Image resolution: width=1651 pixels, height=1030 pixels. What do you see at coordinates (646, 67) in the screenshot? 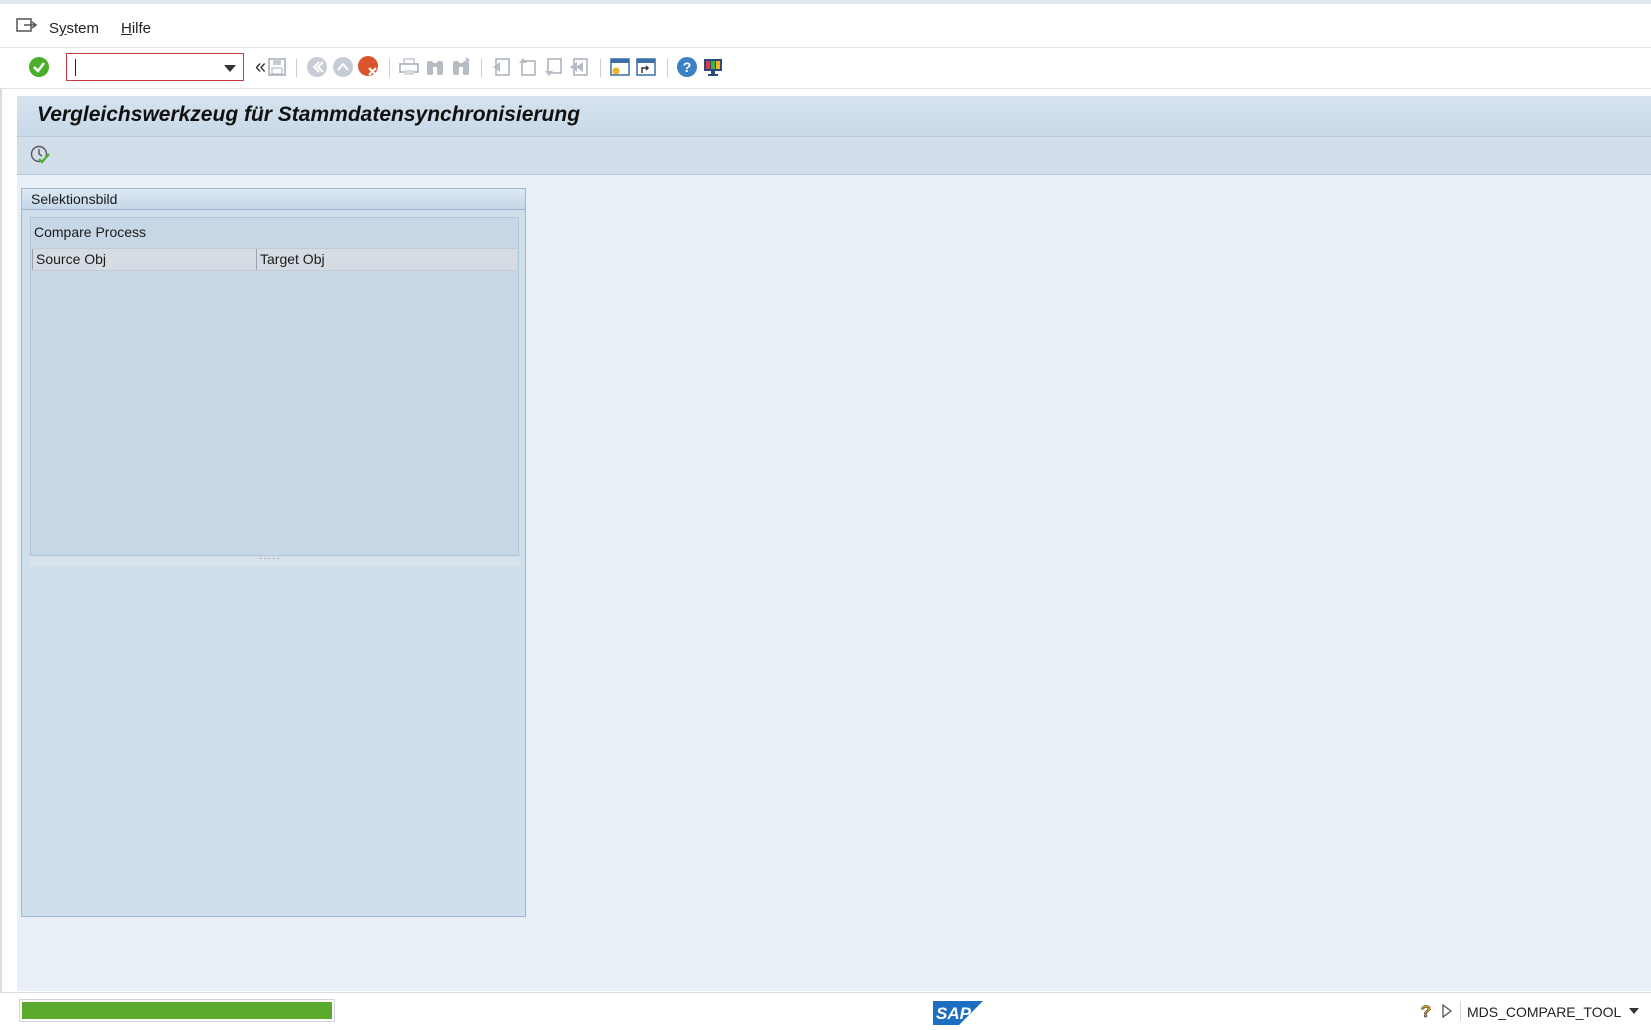
I see `shortcut-icon` at bounding box center [646, 67].